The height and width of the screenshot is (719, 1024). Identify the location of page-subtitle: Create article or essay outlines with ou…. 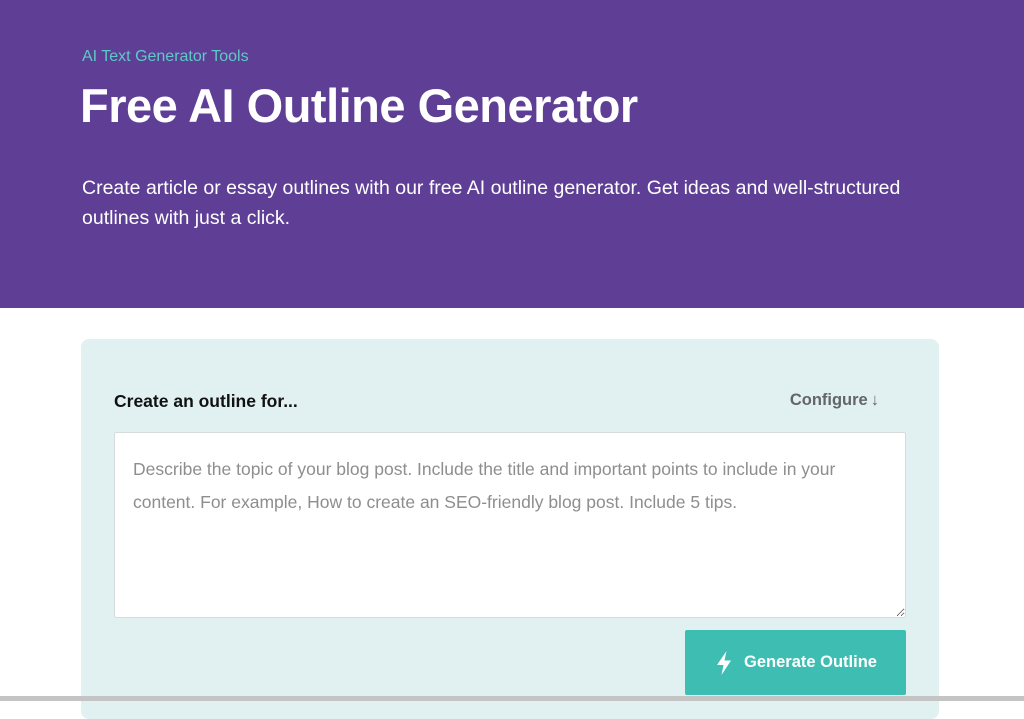
(491, 203).